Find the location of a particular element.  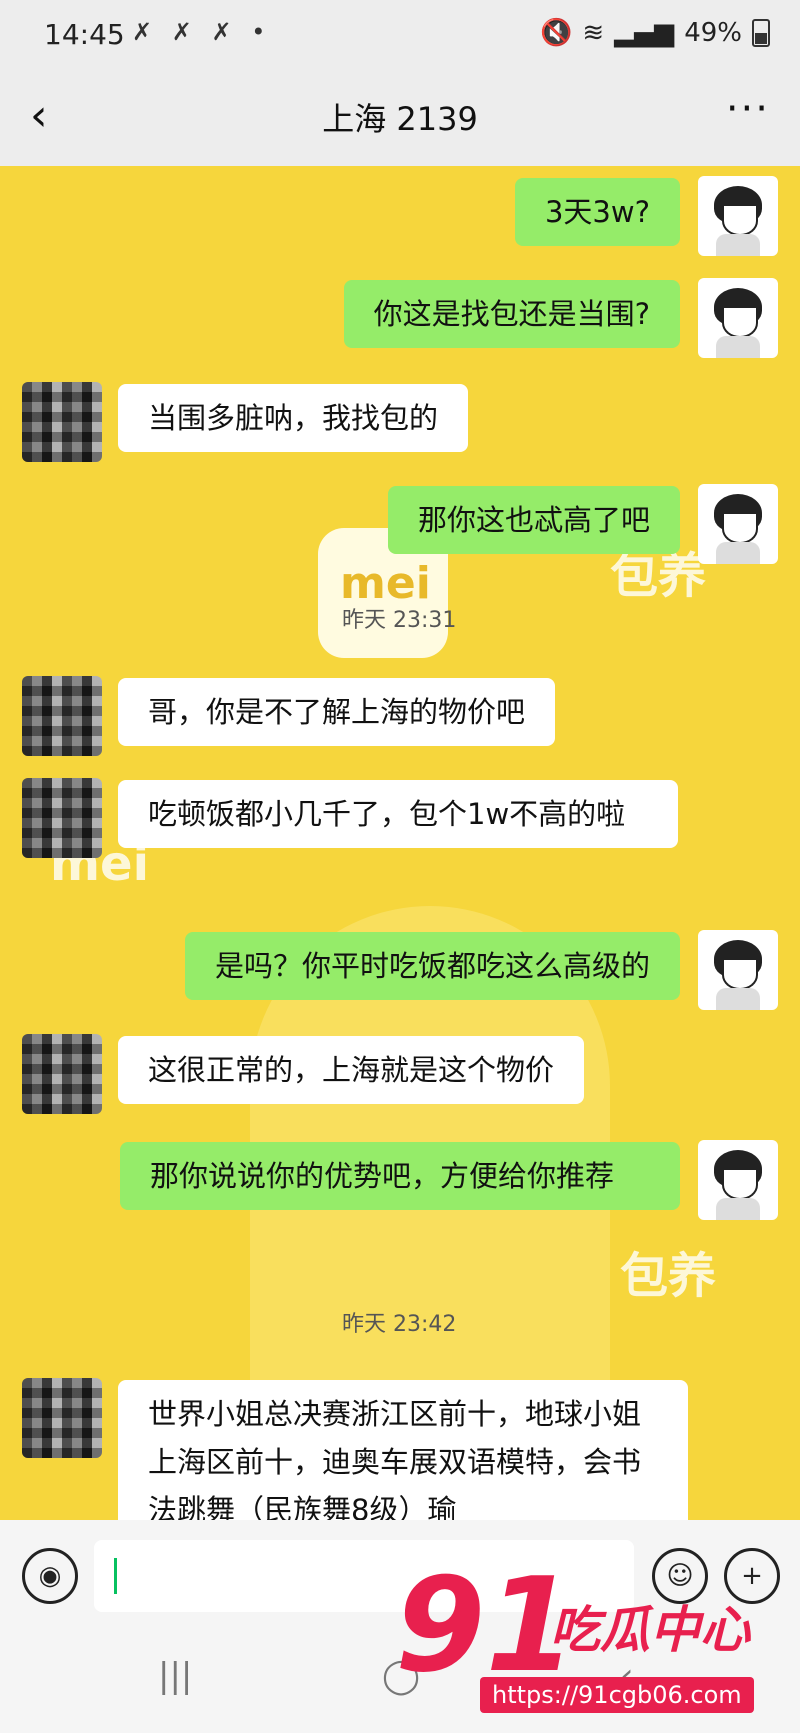

signal-icon: ▂▄▆ is located at coordinates (644, 33).